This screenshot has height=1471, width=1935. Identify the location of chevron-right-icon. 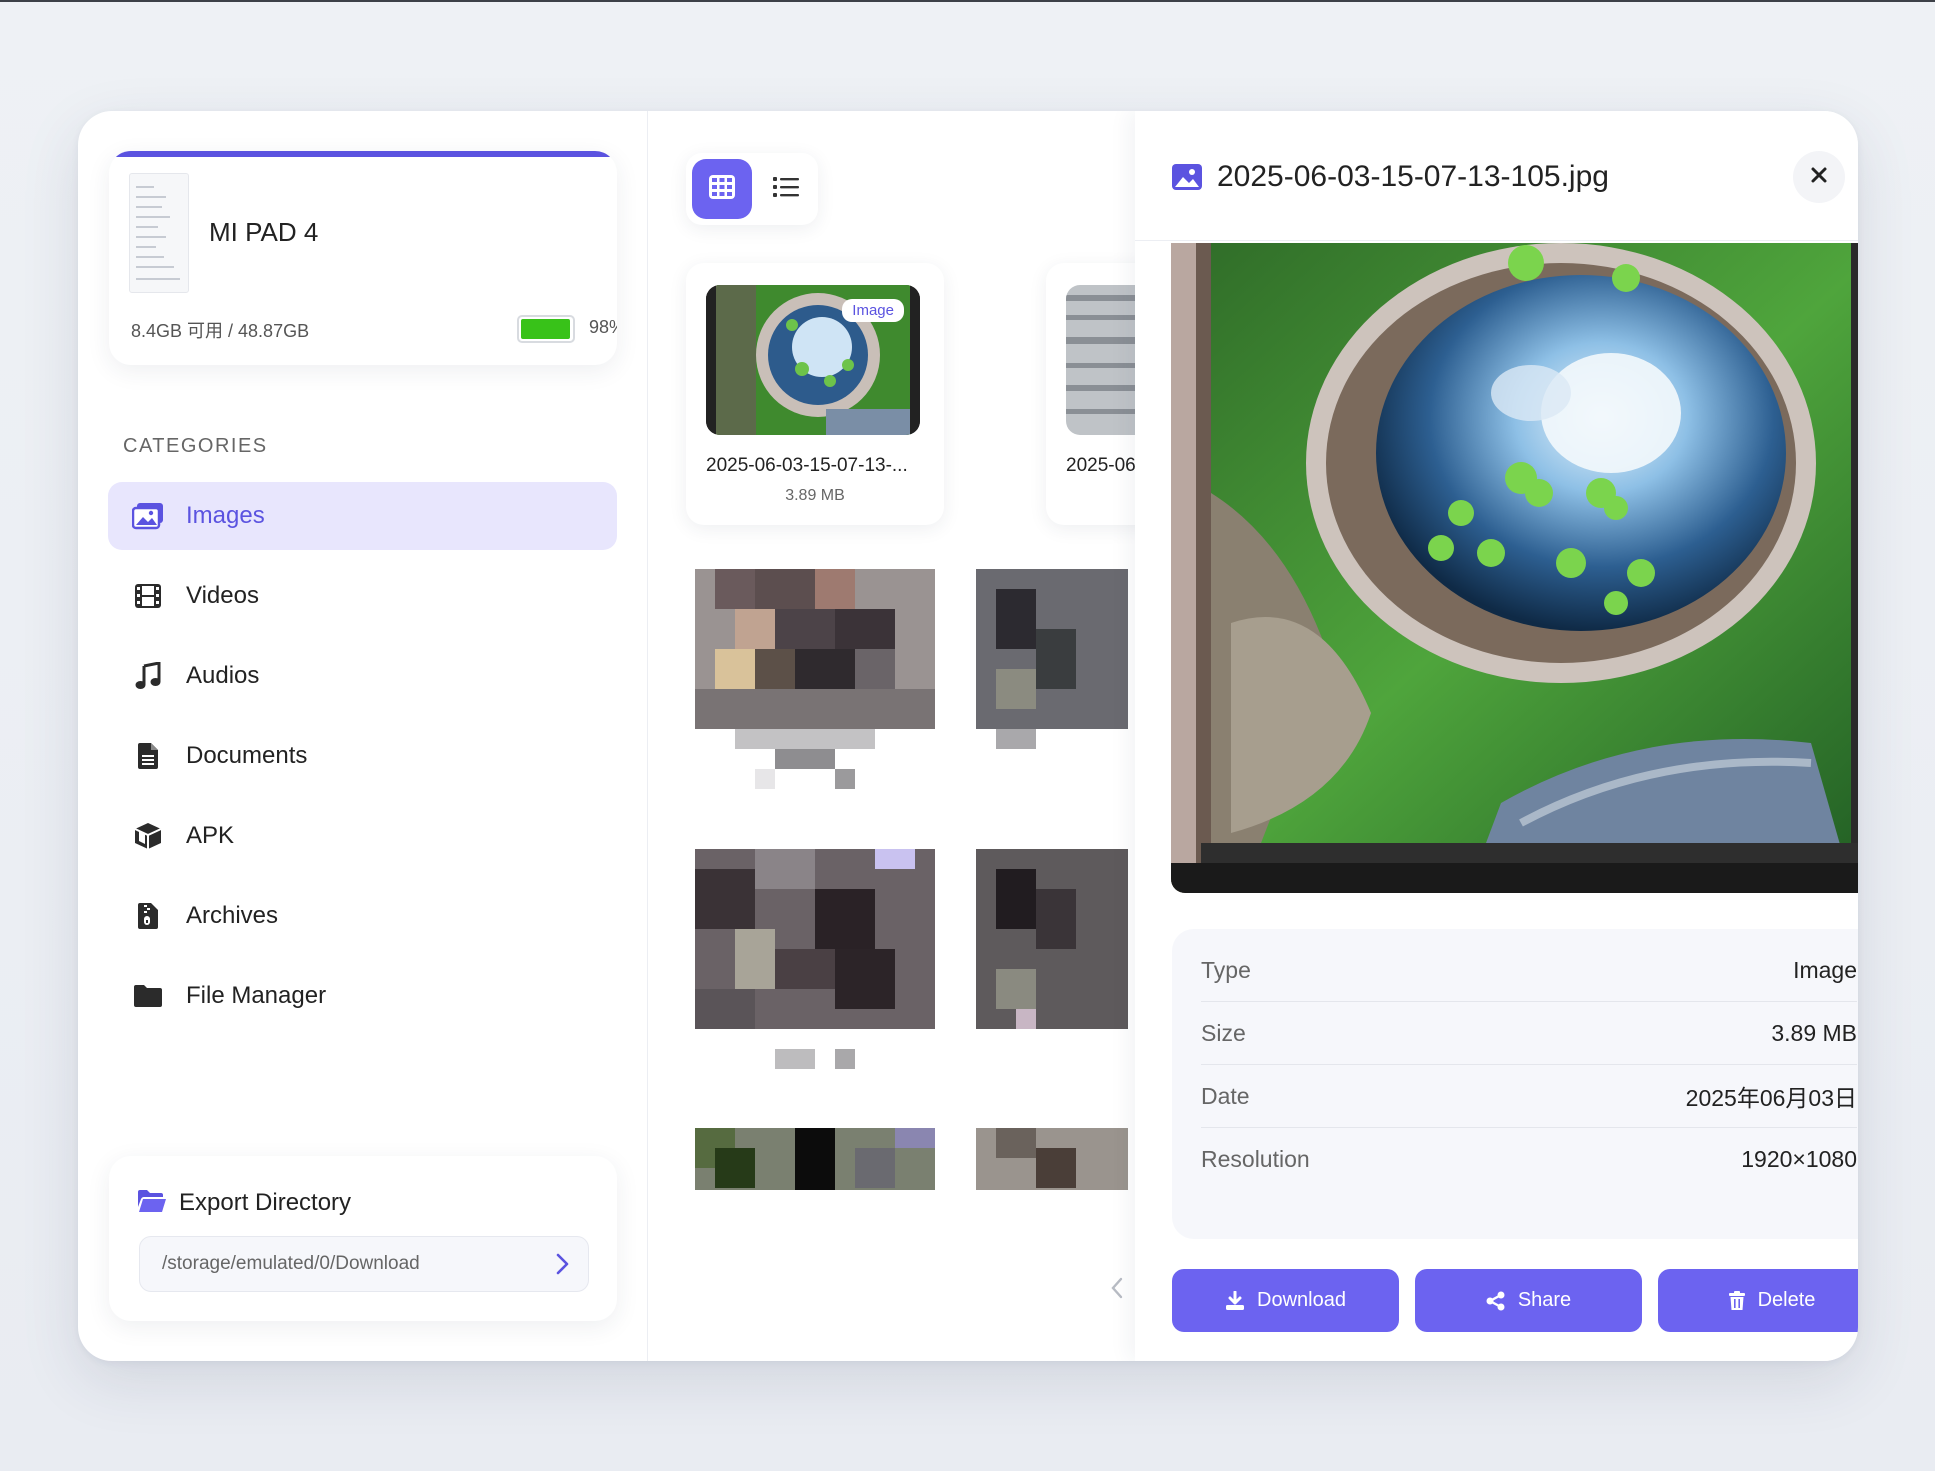
(563, 1266).